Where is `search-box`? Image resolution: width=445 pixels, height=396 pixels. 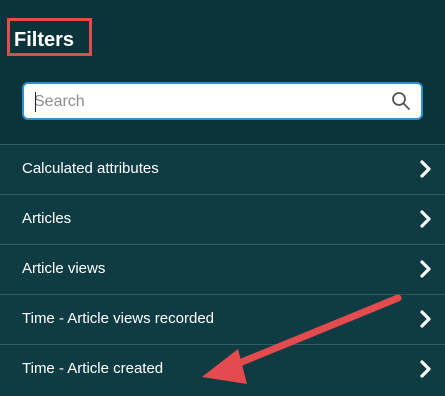 search-box is located at coordinates (222, 101).